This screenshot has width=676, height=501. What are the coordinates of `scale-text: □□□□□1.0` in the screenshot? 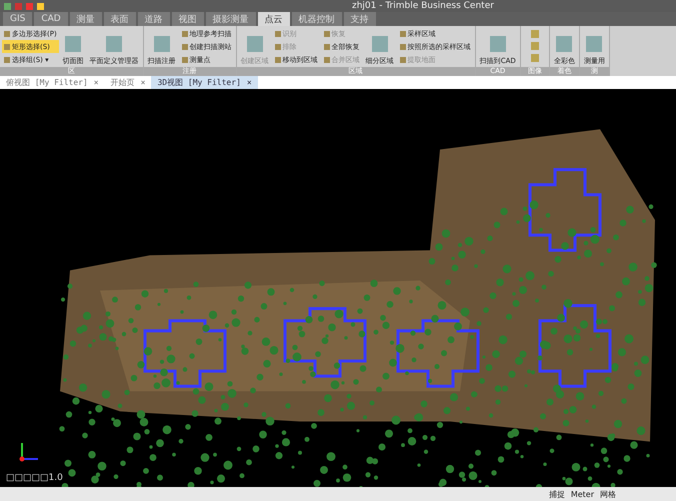 It's located at (34, 478).